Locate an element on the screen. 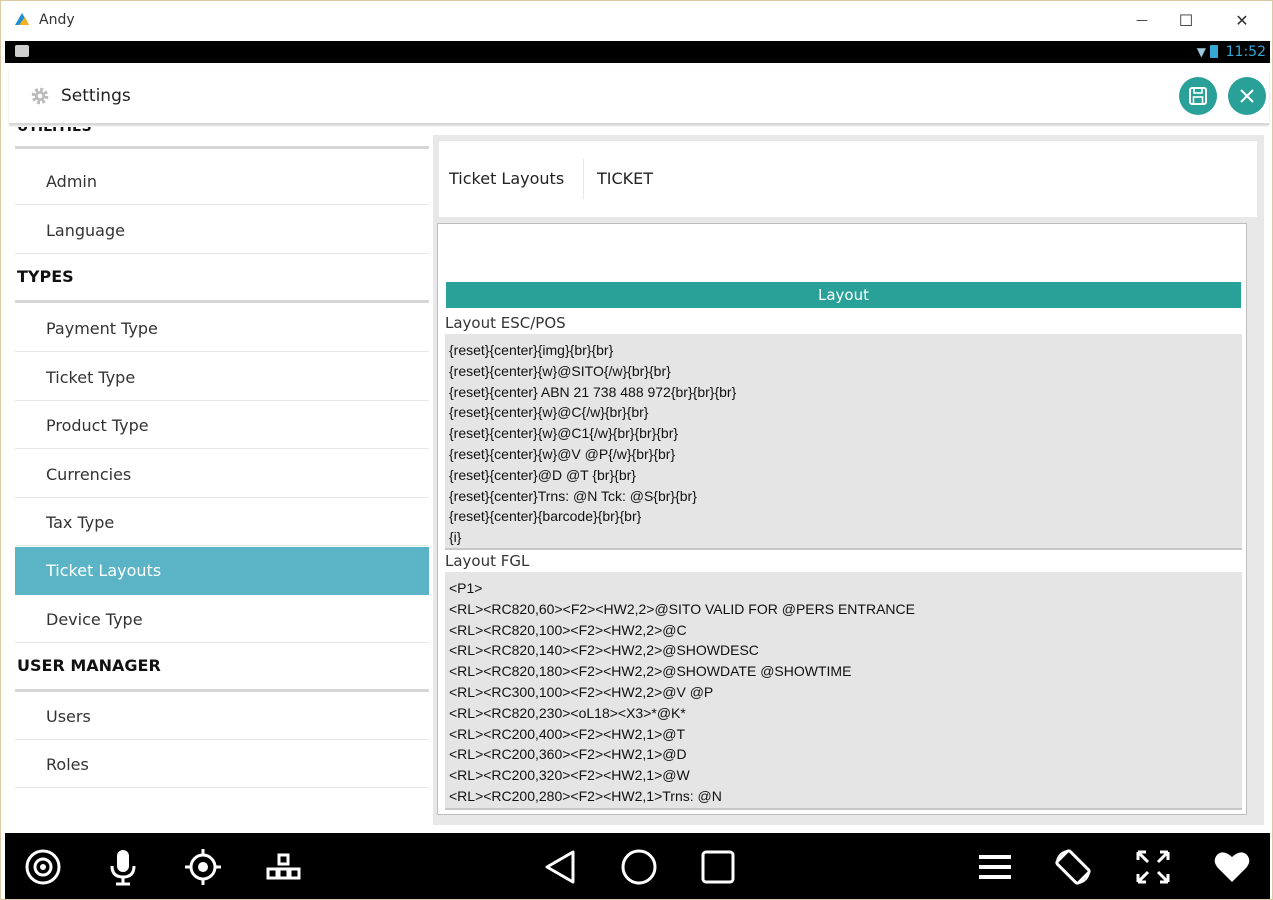 Image resolution: width=1273 pixels, height=900 pixels. code-line: <P1> is located at coordinates (466, 588).